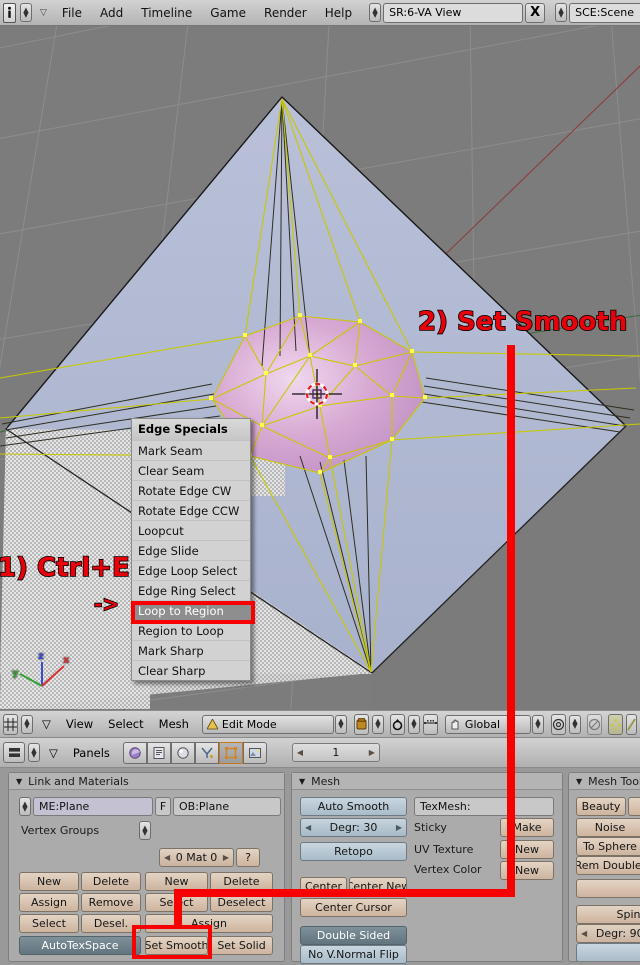 This screenshot has height=965, width=640. I want to click on vg-remove-button: Remove, so click(111, 902).